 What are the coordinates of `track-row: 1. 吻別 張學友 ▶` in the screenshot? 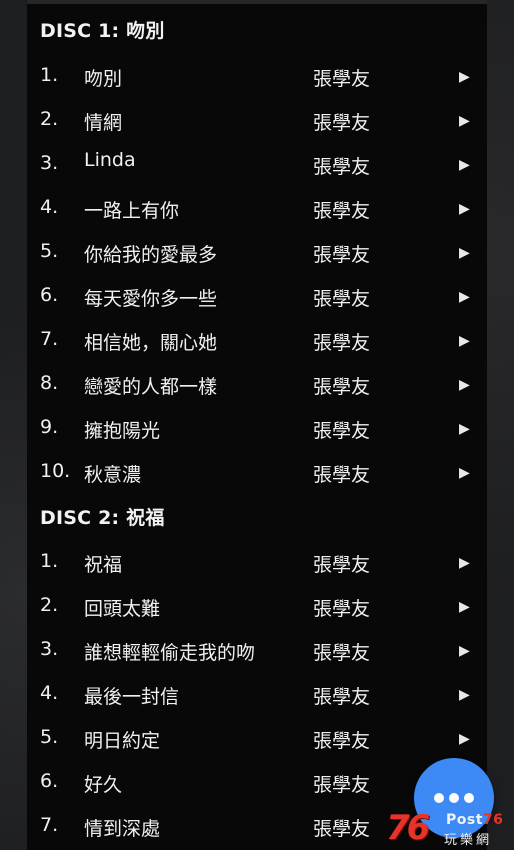 It's located at (257, 75).